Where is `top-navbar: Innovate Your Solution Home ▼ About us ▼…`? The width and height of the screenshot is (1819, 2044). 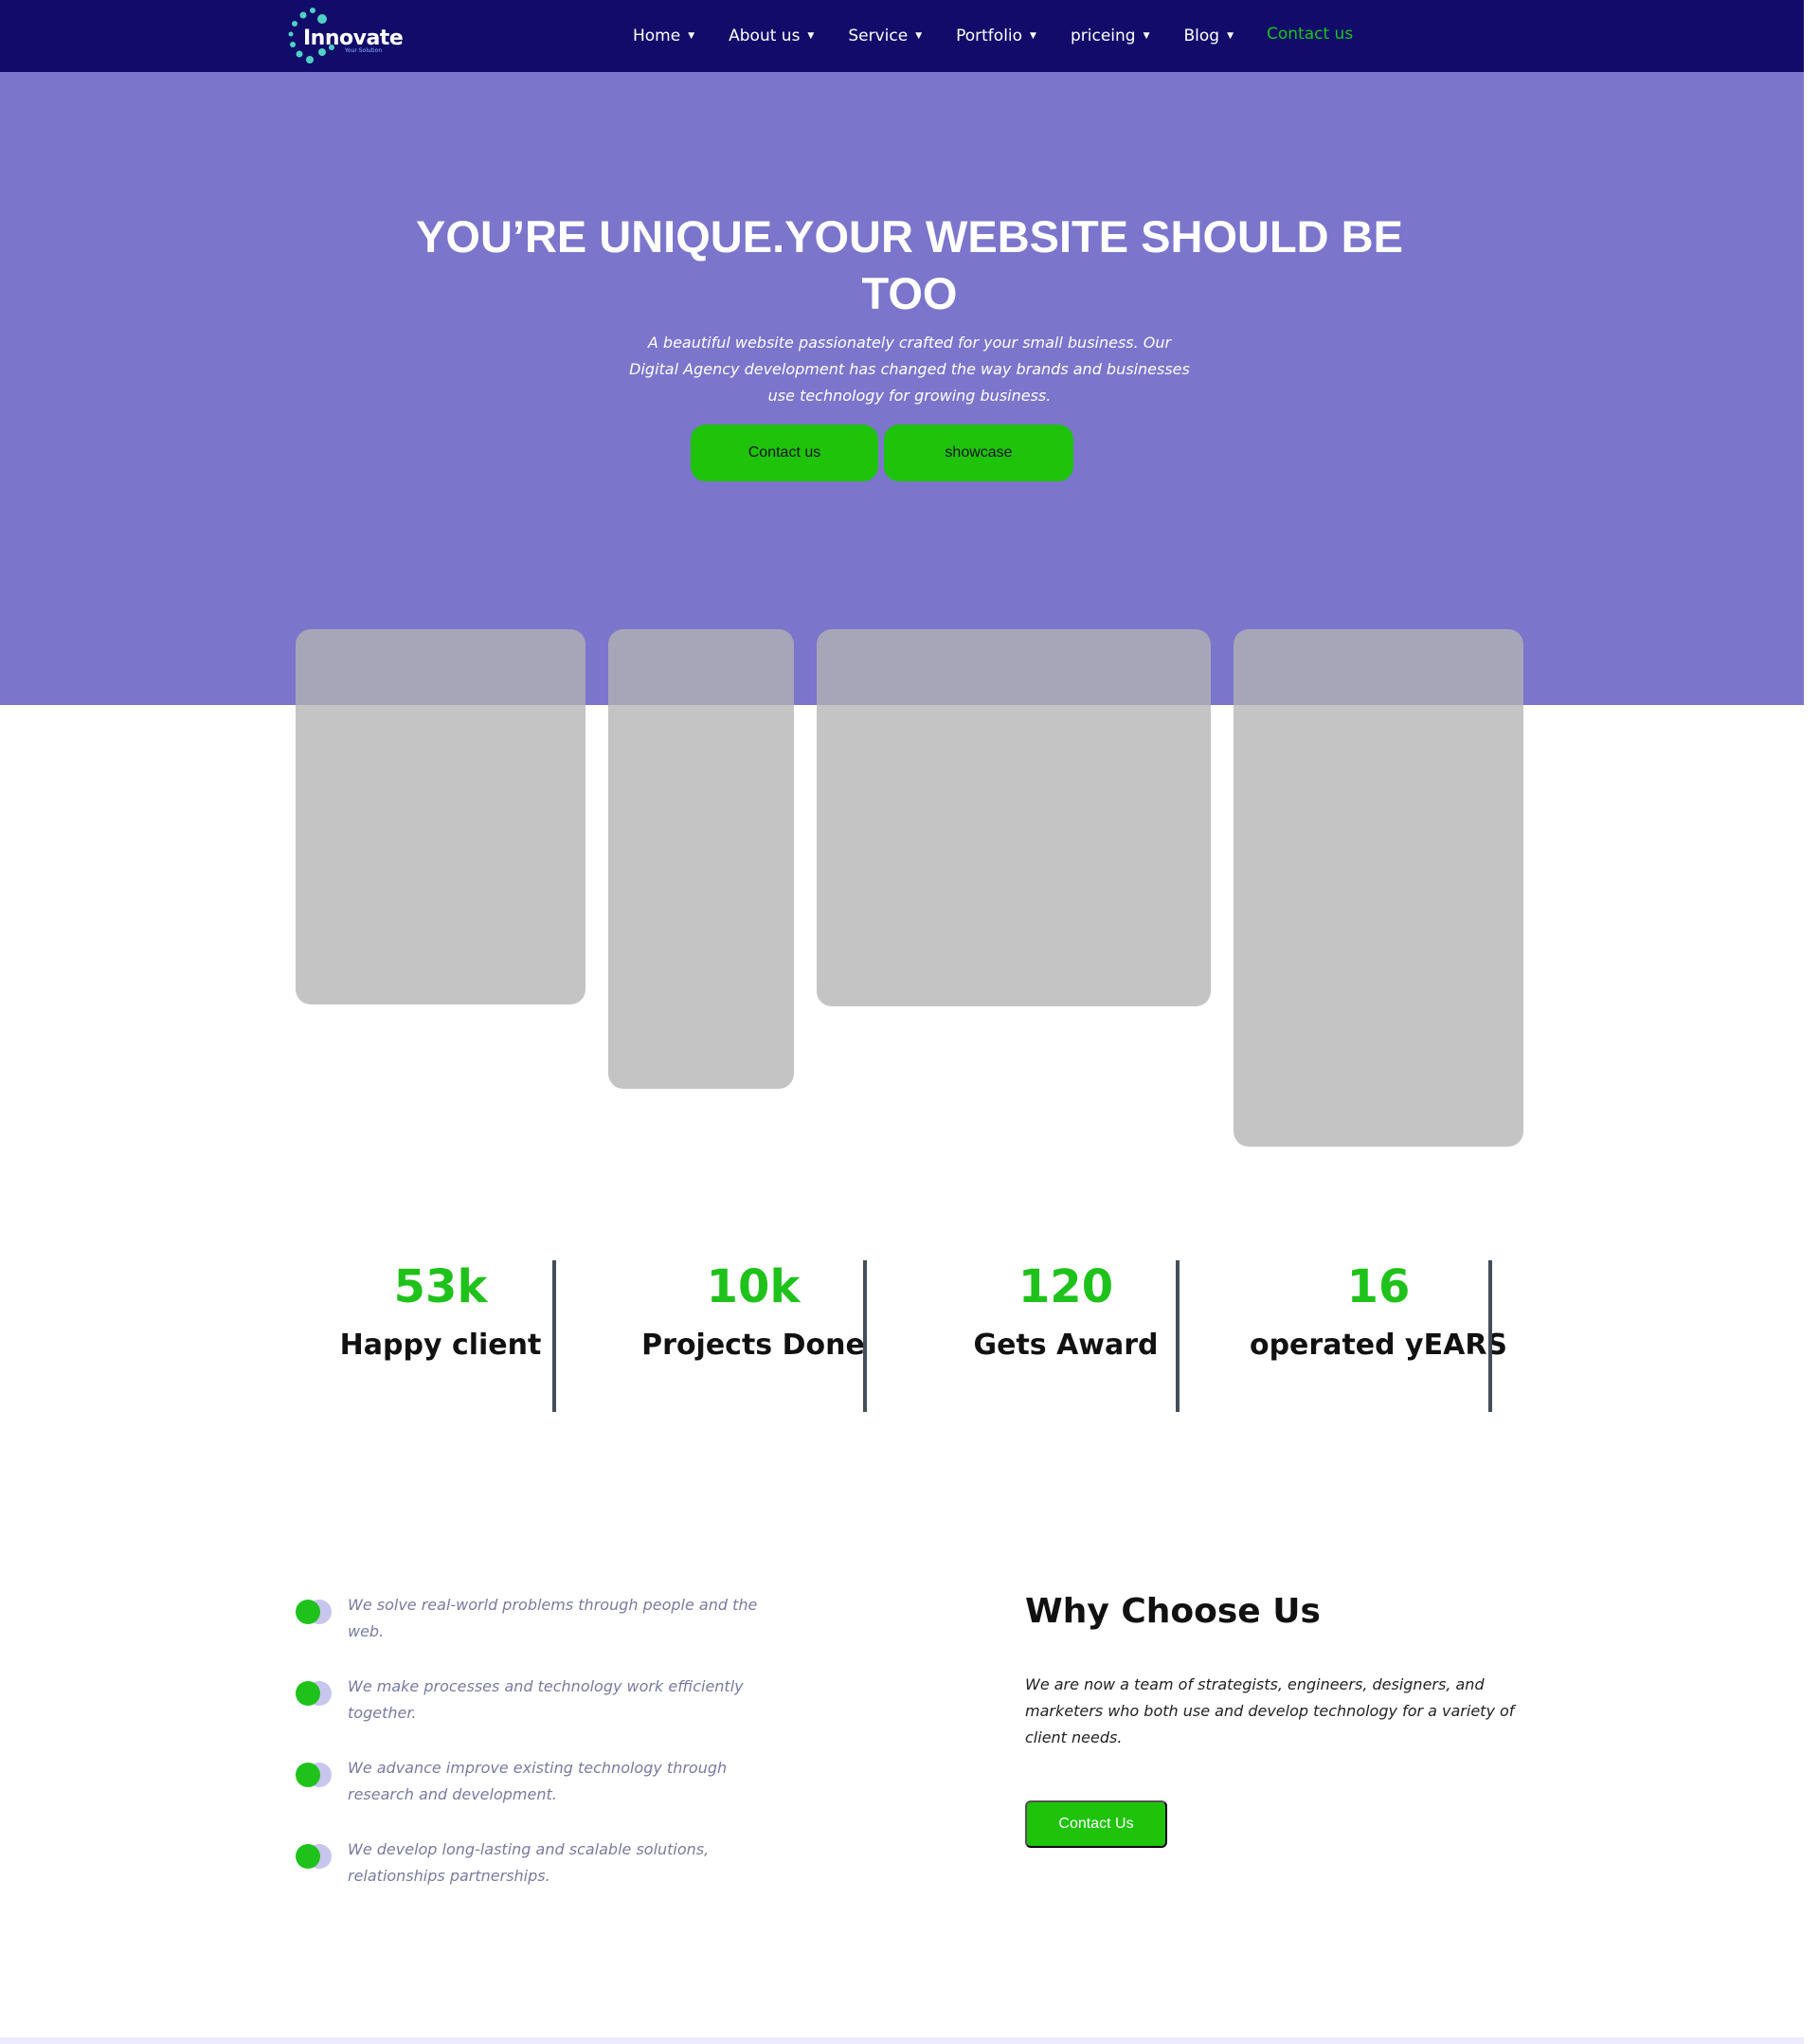
top-navbar: Innovate Your Solution Home ▼ About us ▼… is located at coordinates (902, 36).